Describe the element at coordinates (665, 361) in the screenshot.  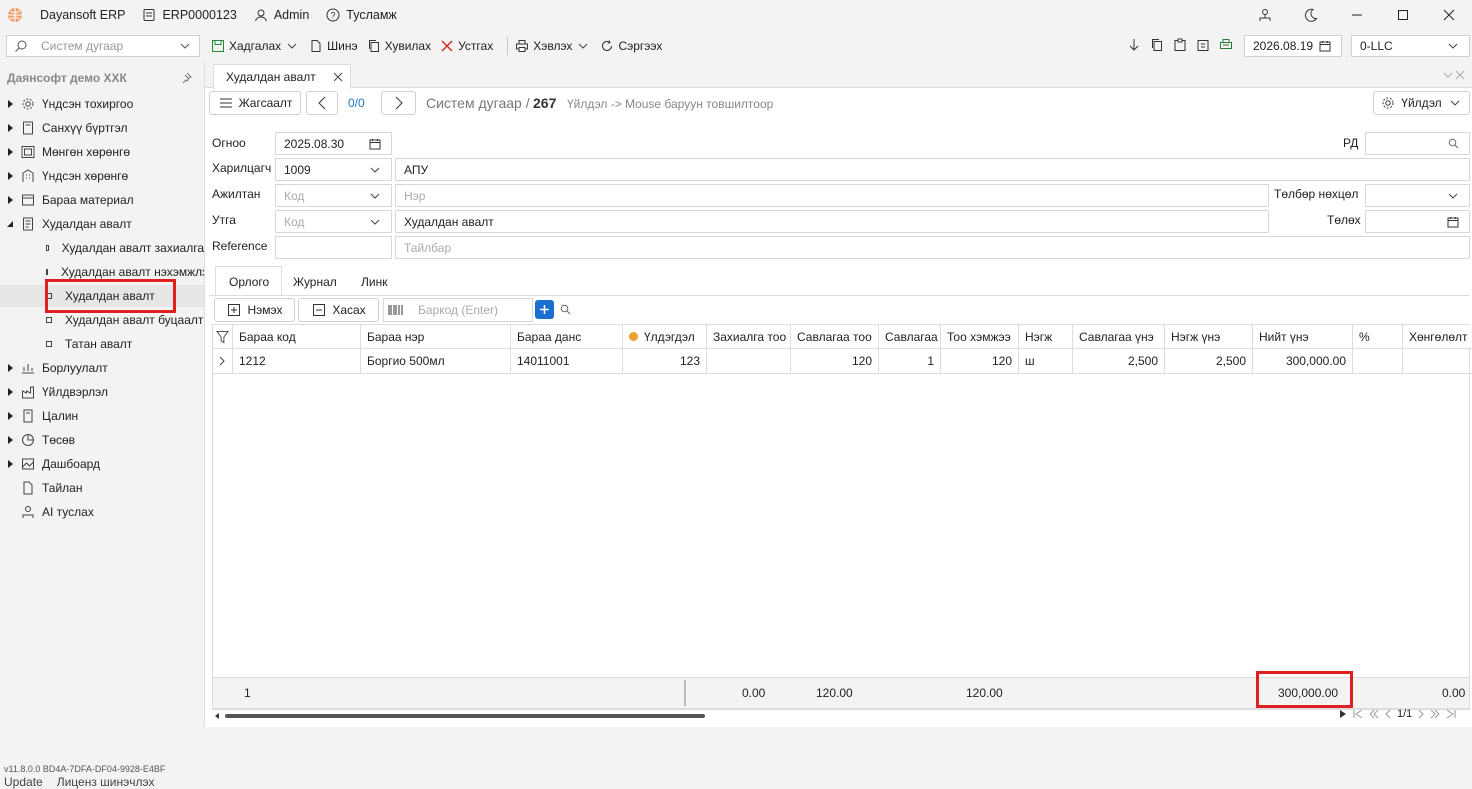
I see `table-cell: 123` at that location.